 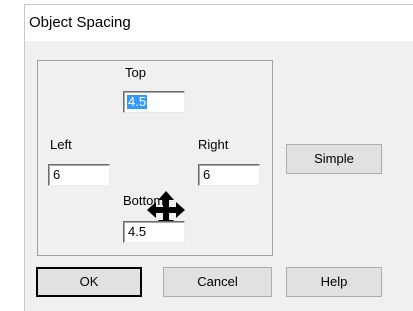 I want to click on background-glyph, so click(x=3, y=152).